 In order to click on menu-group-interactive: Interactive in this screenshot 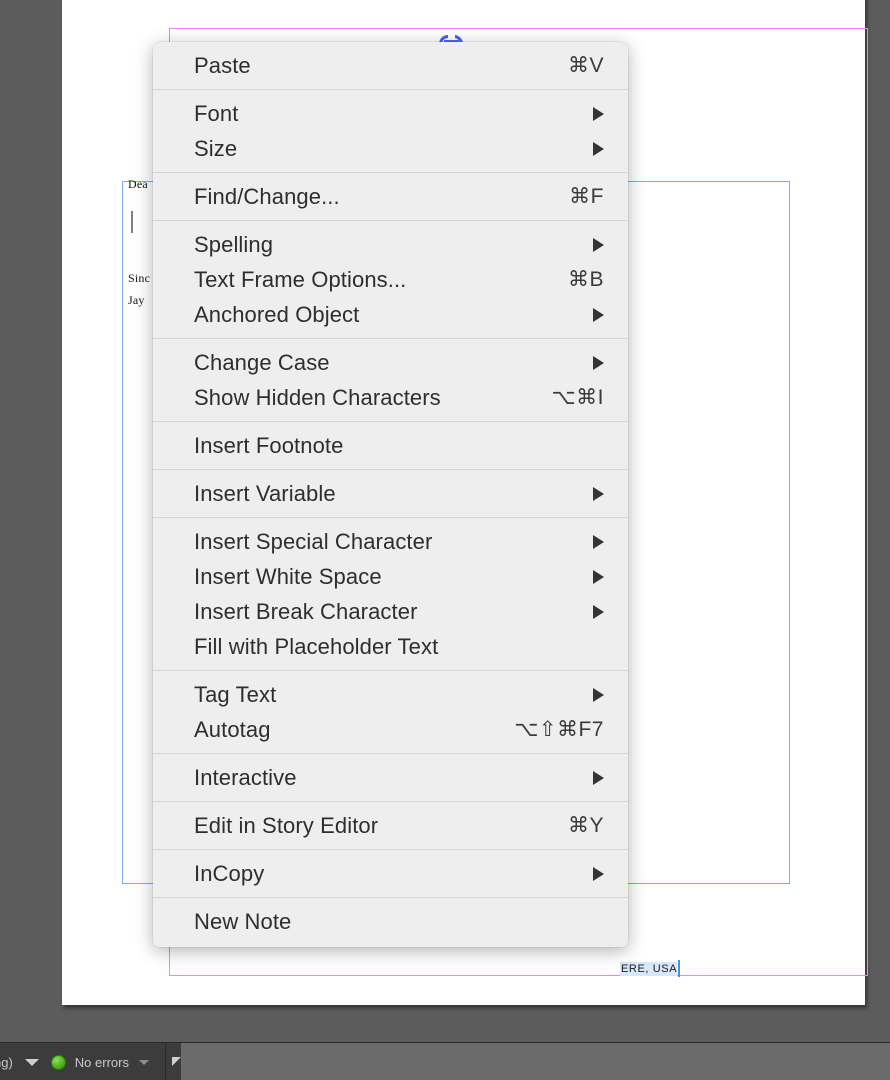, I will do `click(390, 777)`.